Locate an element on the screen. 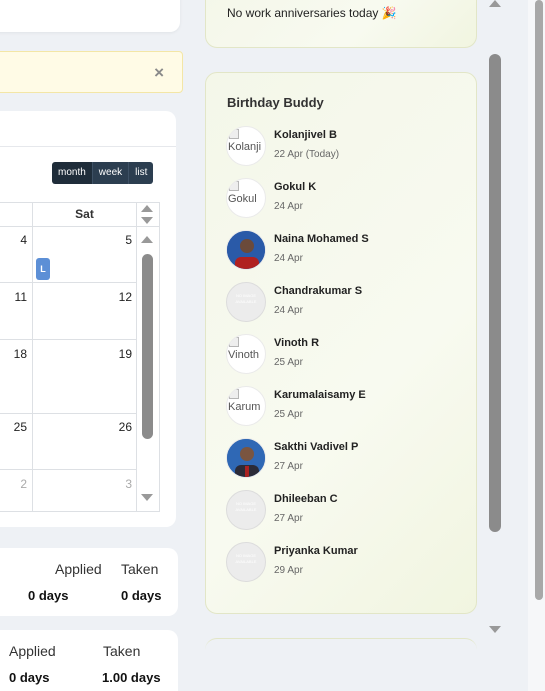  page-scrollbar-thumb is located at coordinates (539, 300).